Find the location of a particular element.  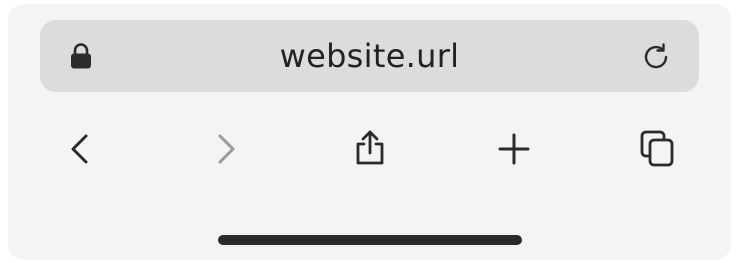

chevron-right-icon is located at coordinates (226, 149).